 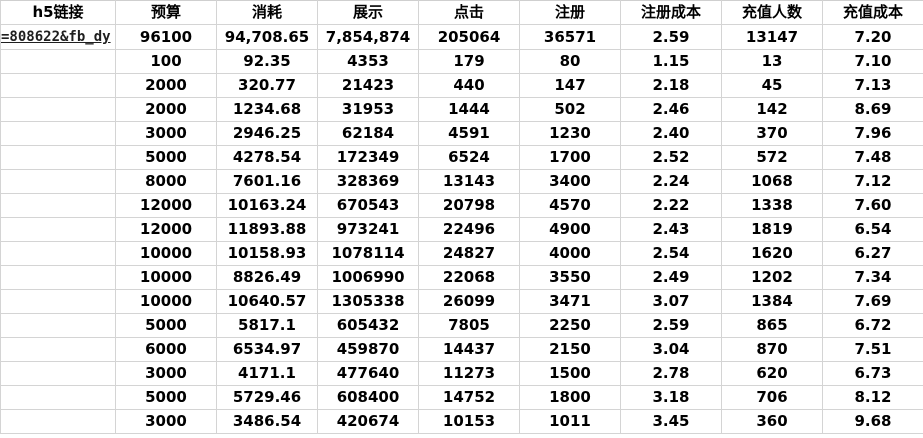 I want to click on cell-impressions: 420674, so click(x=368, y=421).